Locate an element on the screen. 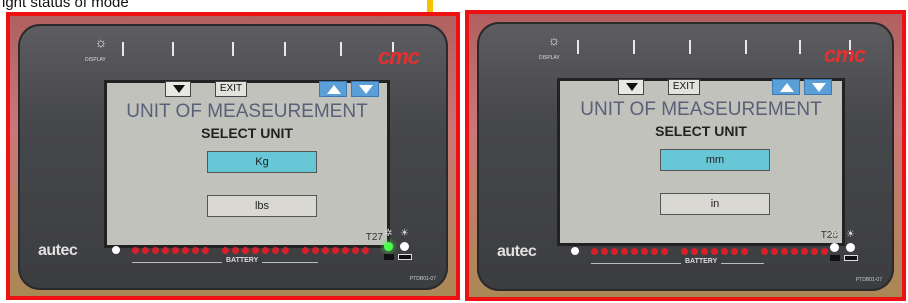 The width and height of the screenshot is (908, 303). unit-option-mm: mm is located at coordinates (715, 160).